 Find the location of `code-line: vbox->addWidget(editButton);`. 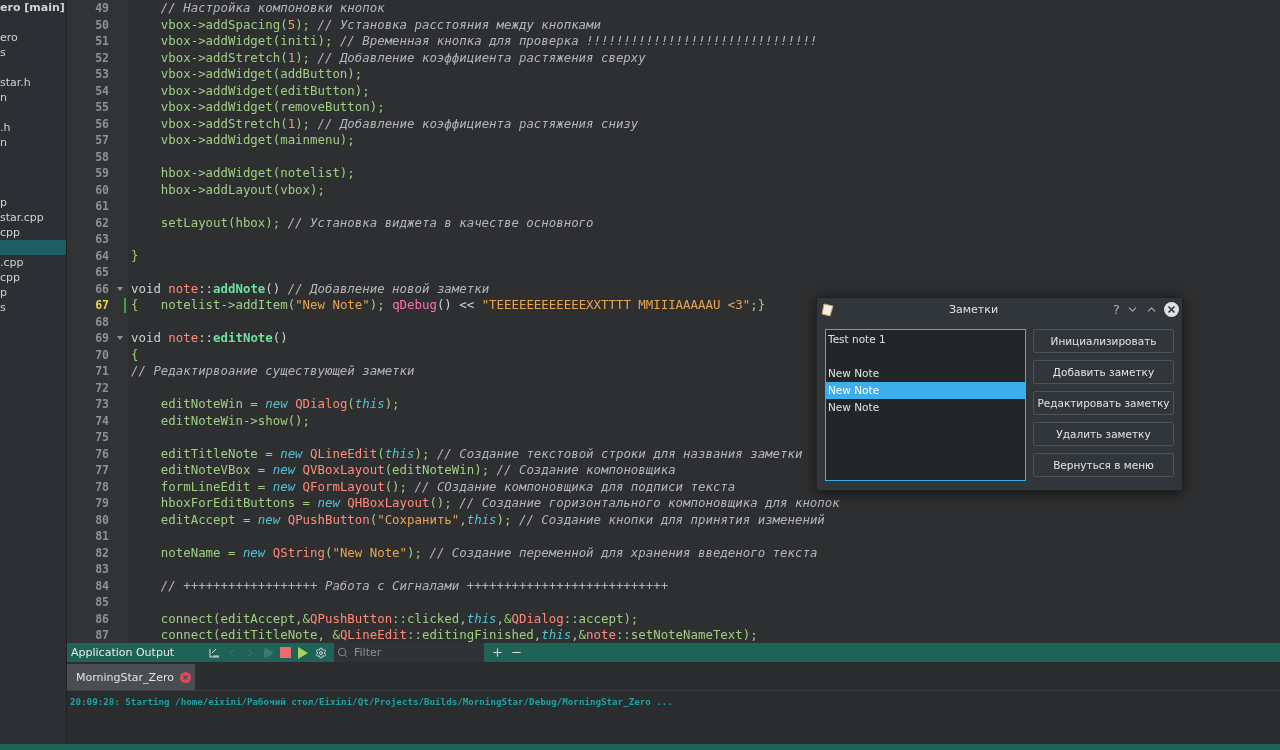

code-line: vbox->addWidget(editButton); is located at coordinates (264, 90).